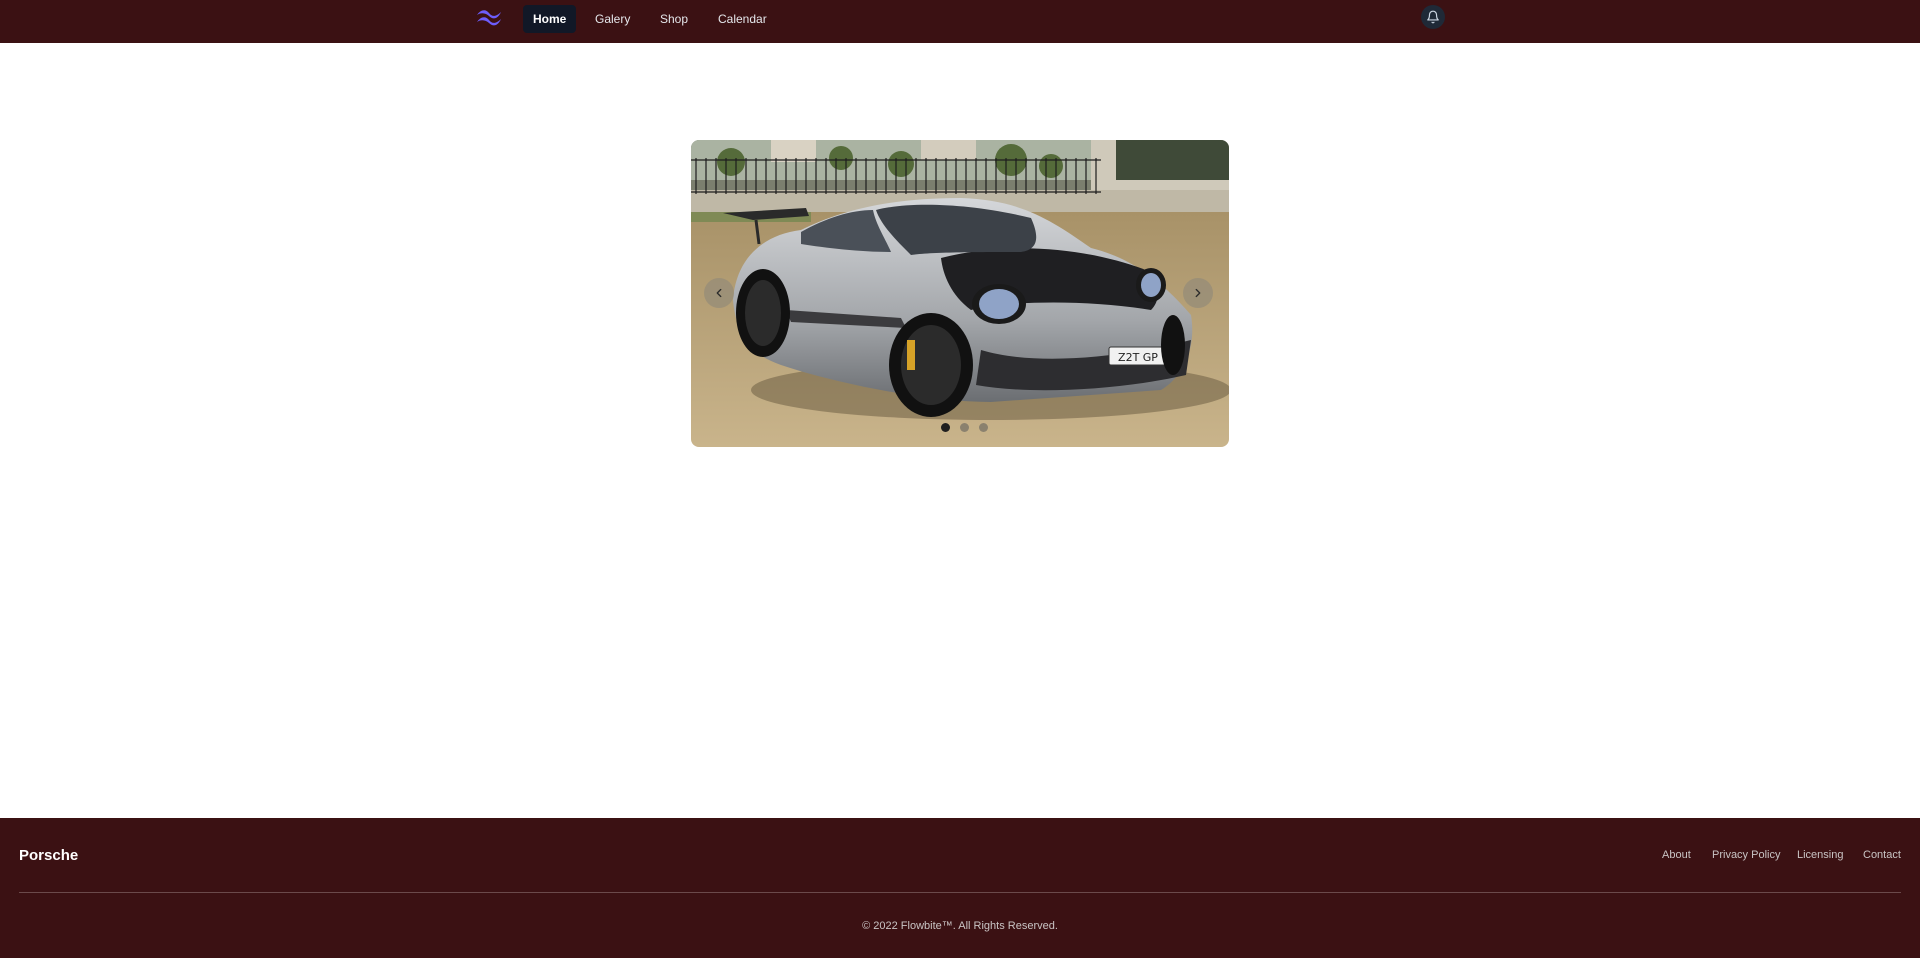 The image size is (1920, 958). I want to click on notifications-button, so click(1433, 17).